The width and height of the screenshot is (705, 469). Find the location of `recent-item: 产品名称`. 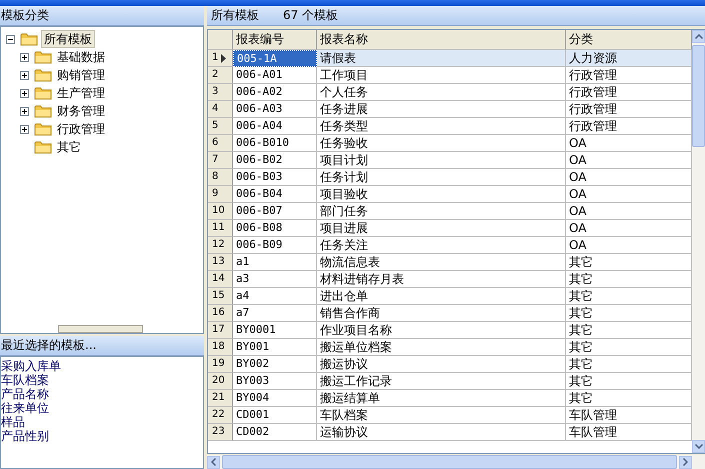

recent-item: 产品名称 is located at coordinates (102, 394).